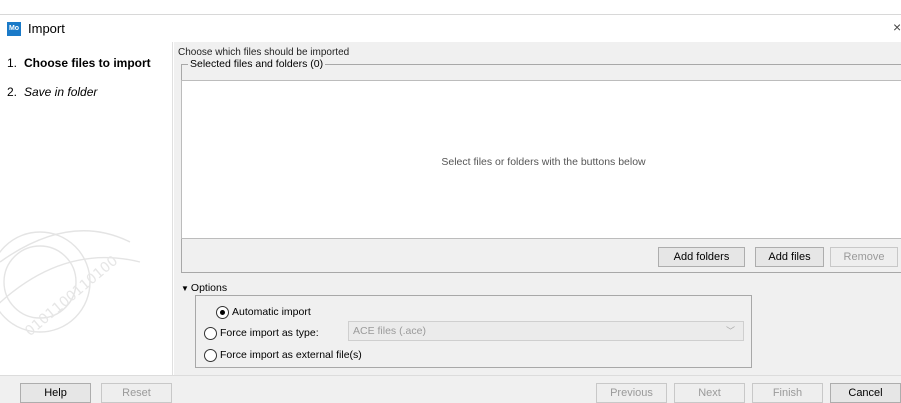  I want to click on radio-force-external: Force import as external file(s), so click(283, 356).